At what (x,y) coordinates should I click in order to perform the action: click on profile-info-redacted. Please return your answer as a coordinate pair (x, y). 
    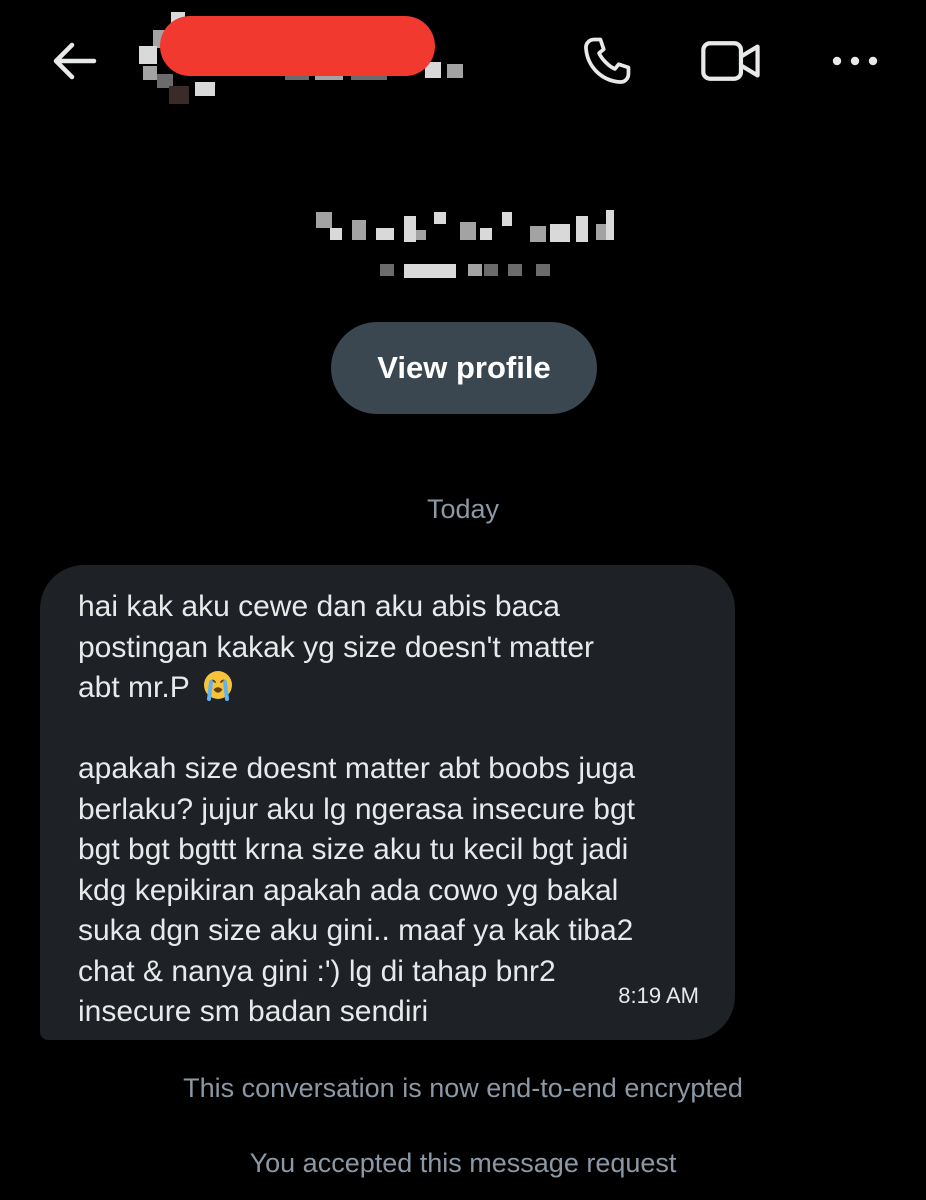
    Looking at the image, I should click on (465, 245).